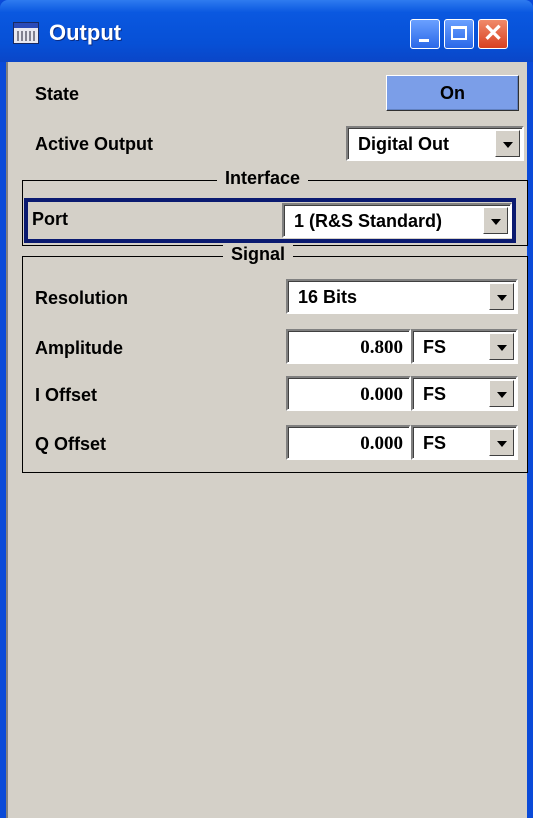 Image resolution: width=533 pixels, height=818 pixels. I want to click on app-window-icon, so click(26, 33).